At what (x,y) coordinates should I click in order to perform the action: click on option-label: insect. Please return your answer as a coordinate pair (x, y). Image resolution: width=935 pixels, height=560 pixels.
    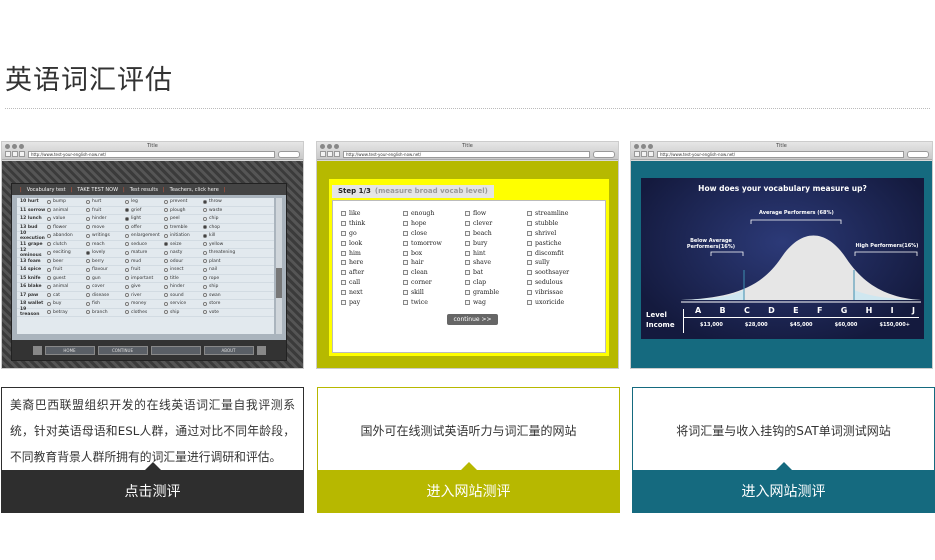
    Looking at the image, I should click on (177, 270).